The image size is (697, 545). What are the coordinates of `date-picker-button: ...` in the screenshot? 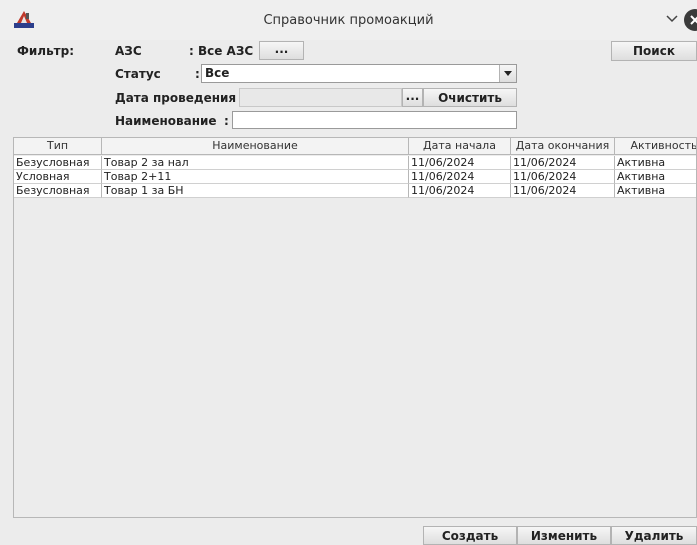 It's located at (412, 97).